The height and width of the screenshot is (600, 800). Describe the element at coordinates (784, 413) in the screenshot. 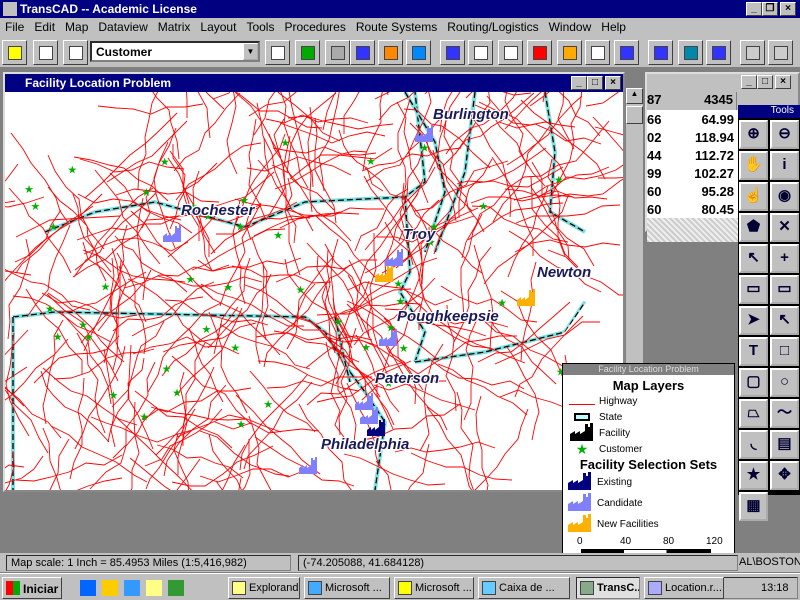

I see `polyline-tool: 〜` at that location.